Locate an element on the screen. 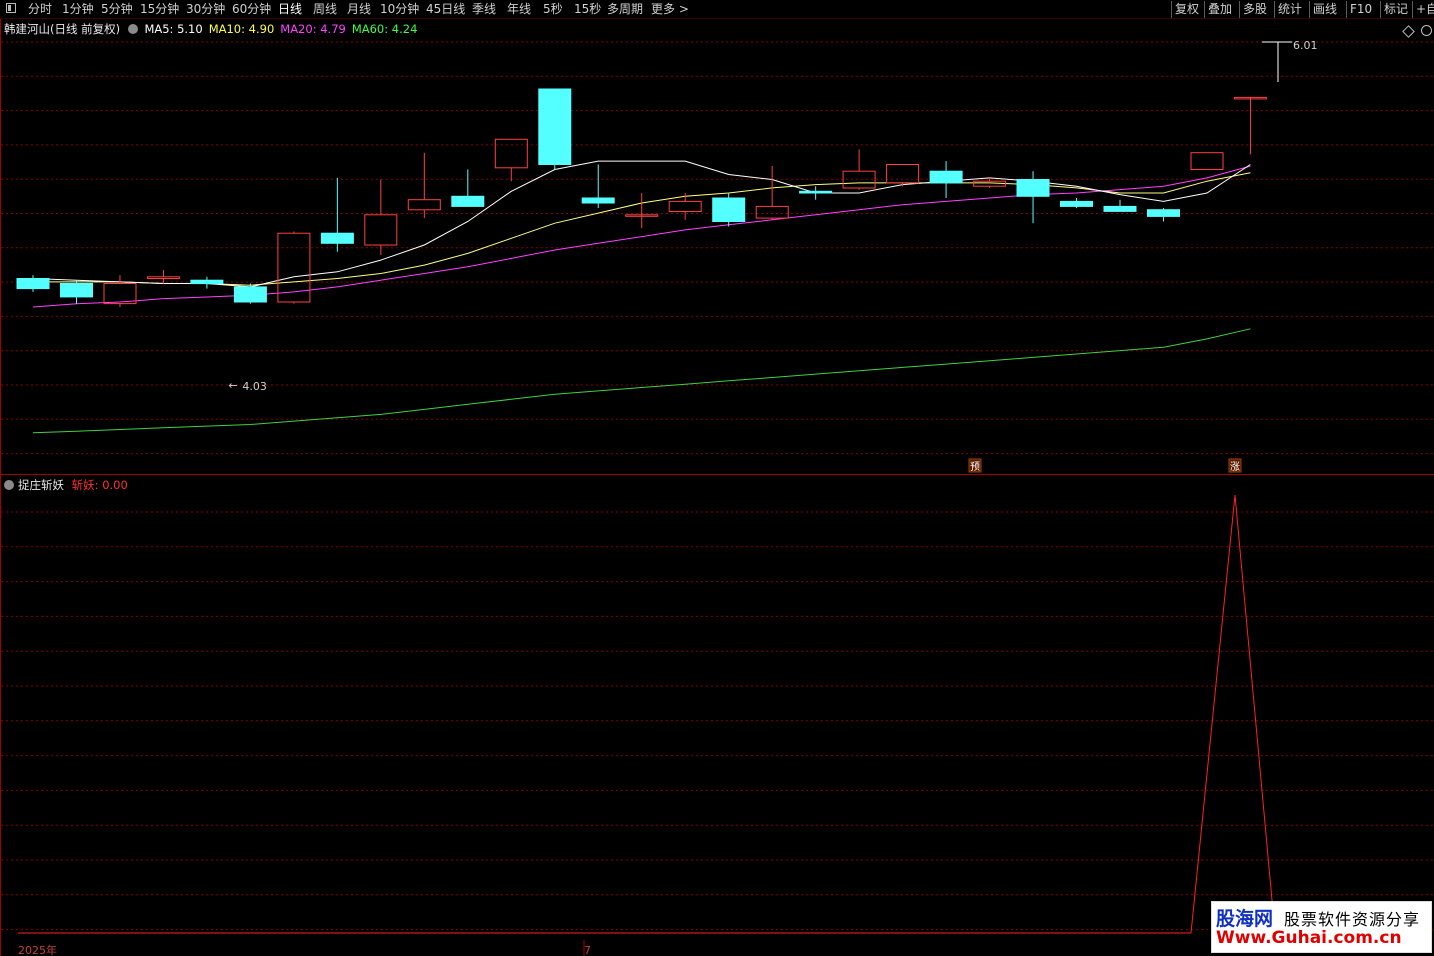  panel-diamond-icon is located at coordinates (1408, 31).